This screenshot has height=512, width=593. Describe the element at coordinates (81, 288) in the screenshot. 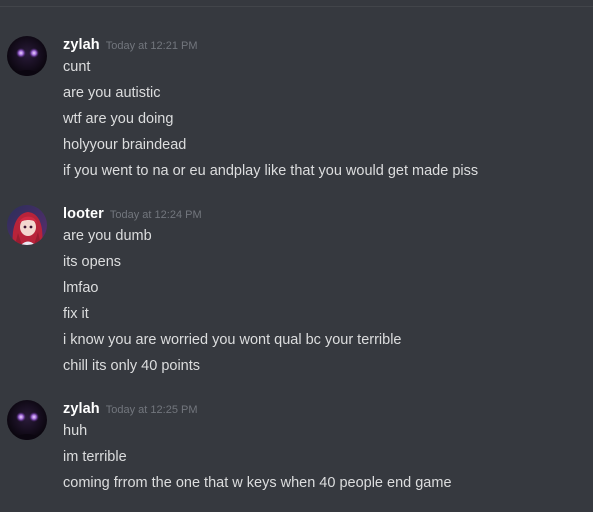

I see `message-text: lmfao` at that location.